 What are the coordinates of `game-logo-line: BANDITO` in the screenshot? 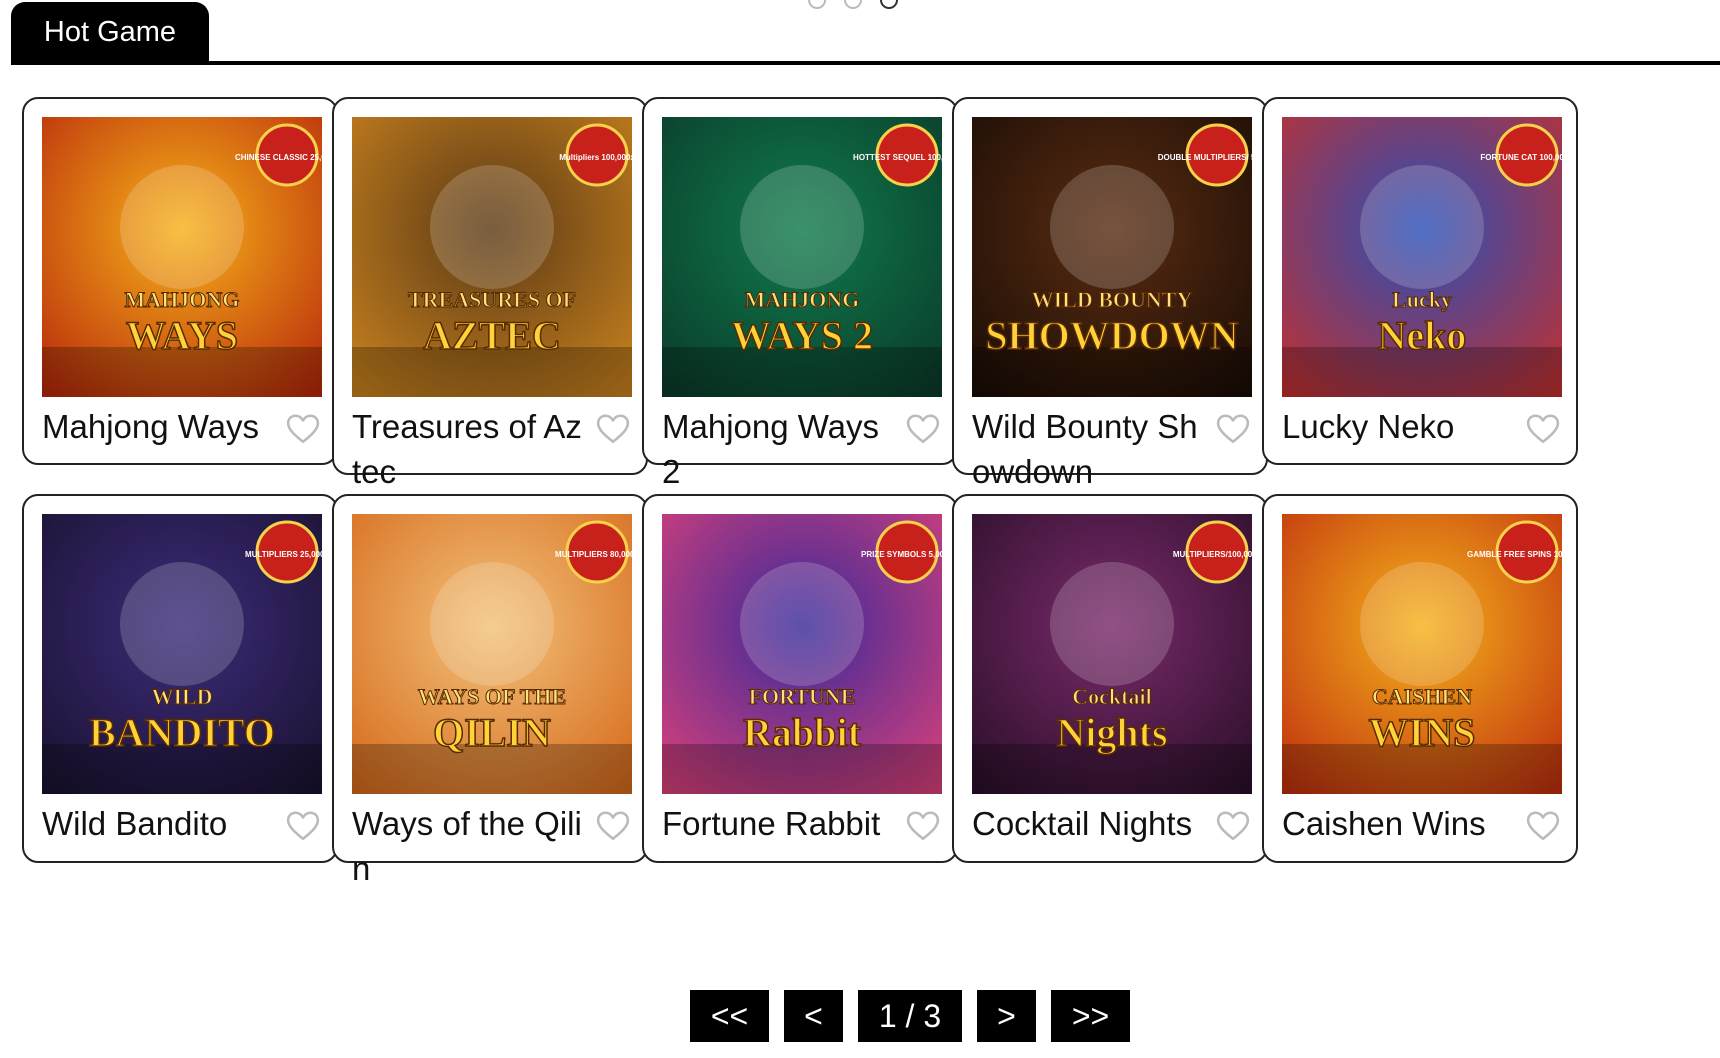 It's located at (182, 732).